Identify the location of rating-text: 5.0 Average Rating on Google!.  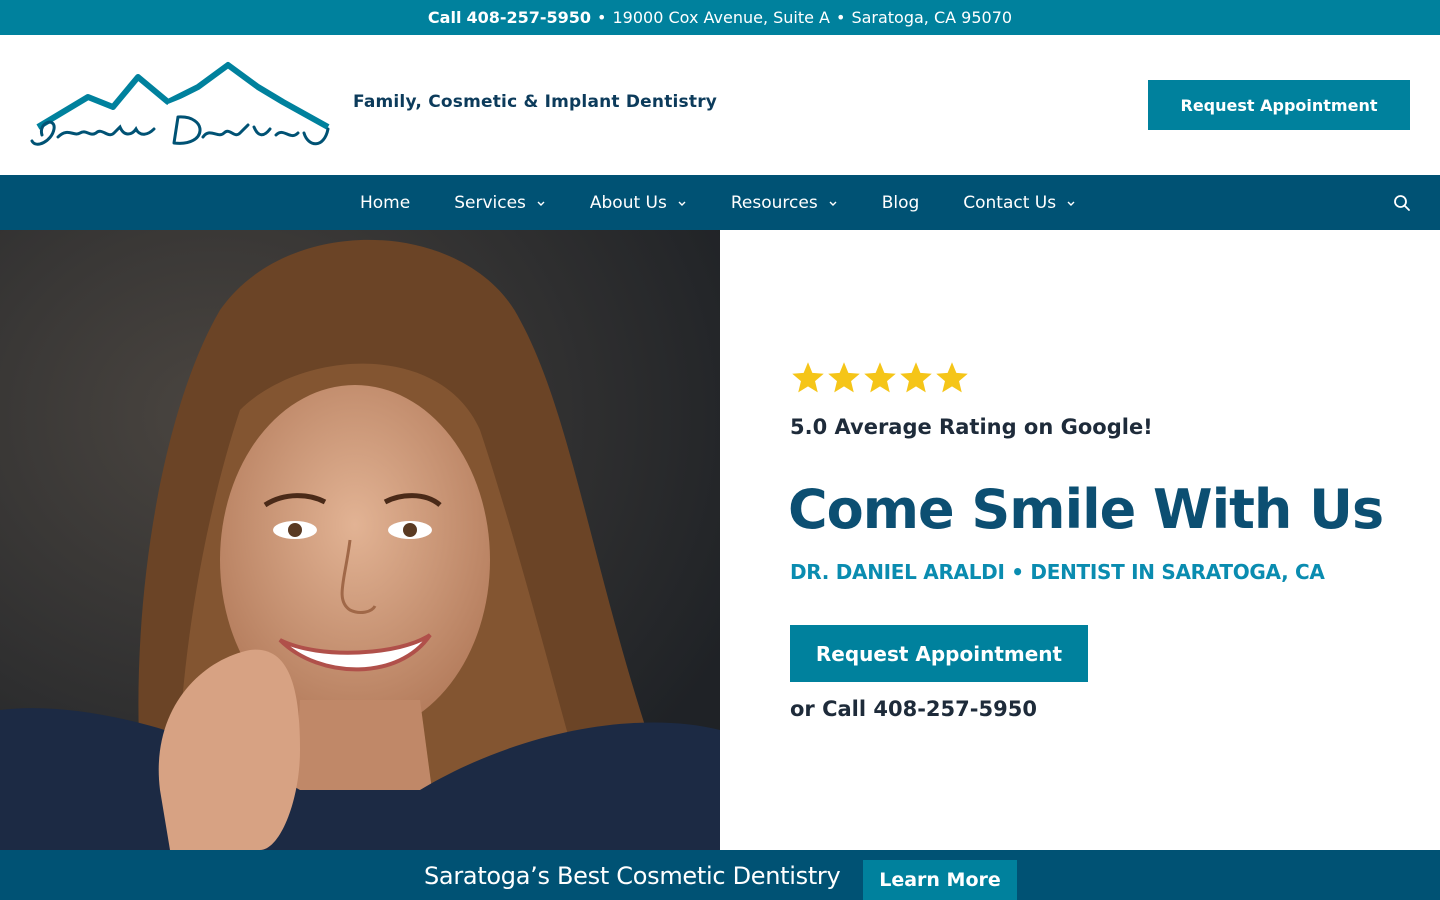
(971, 427).